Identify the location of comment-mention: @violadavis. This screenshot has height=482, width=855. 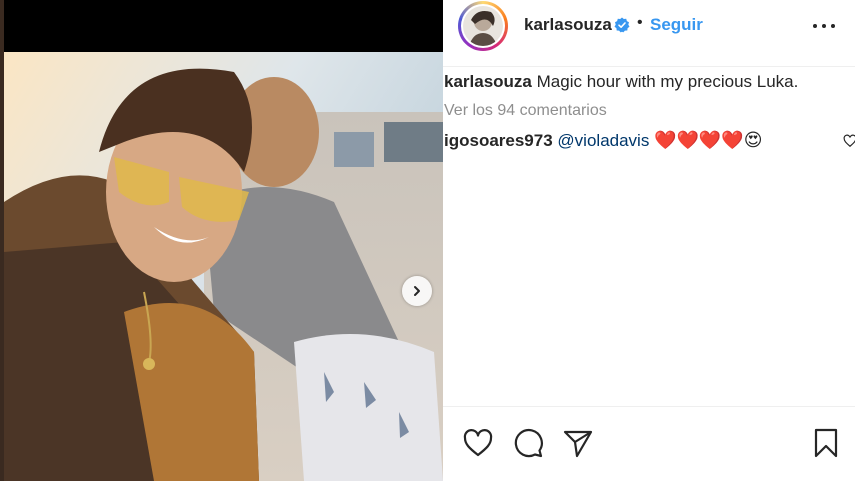
(603, 140).